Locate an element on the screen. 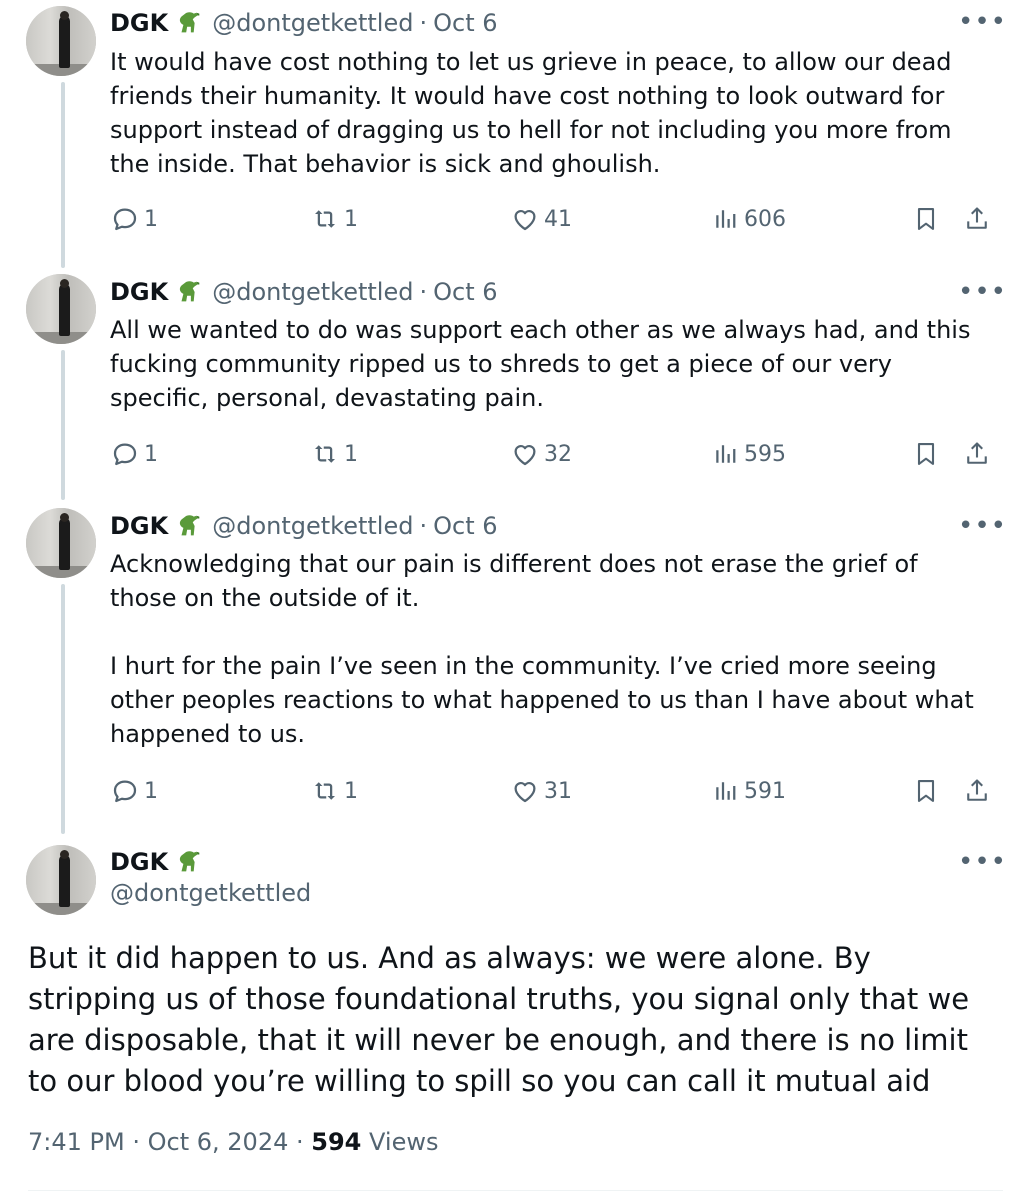  like-button: 31 is located at coordinates (541, 791).